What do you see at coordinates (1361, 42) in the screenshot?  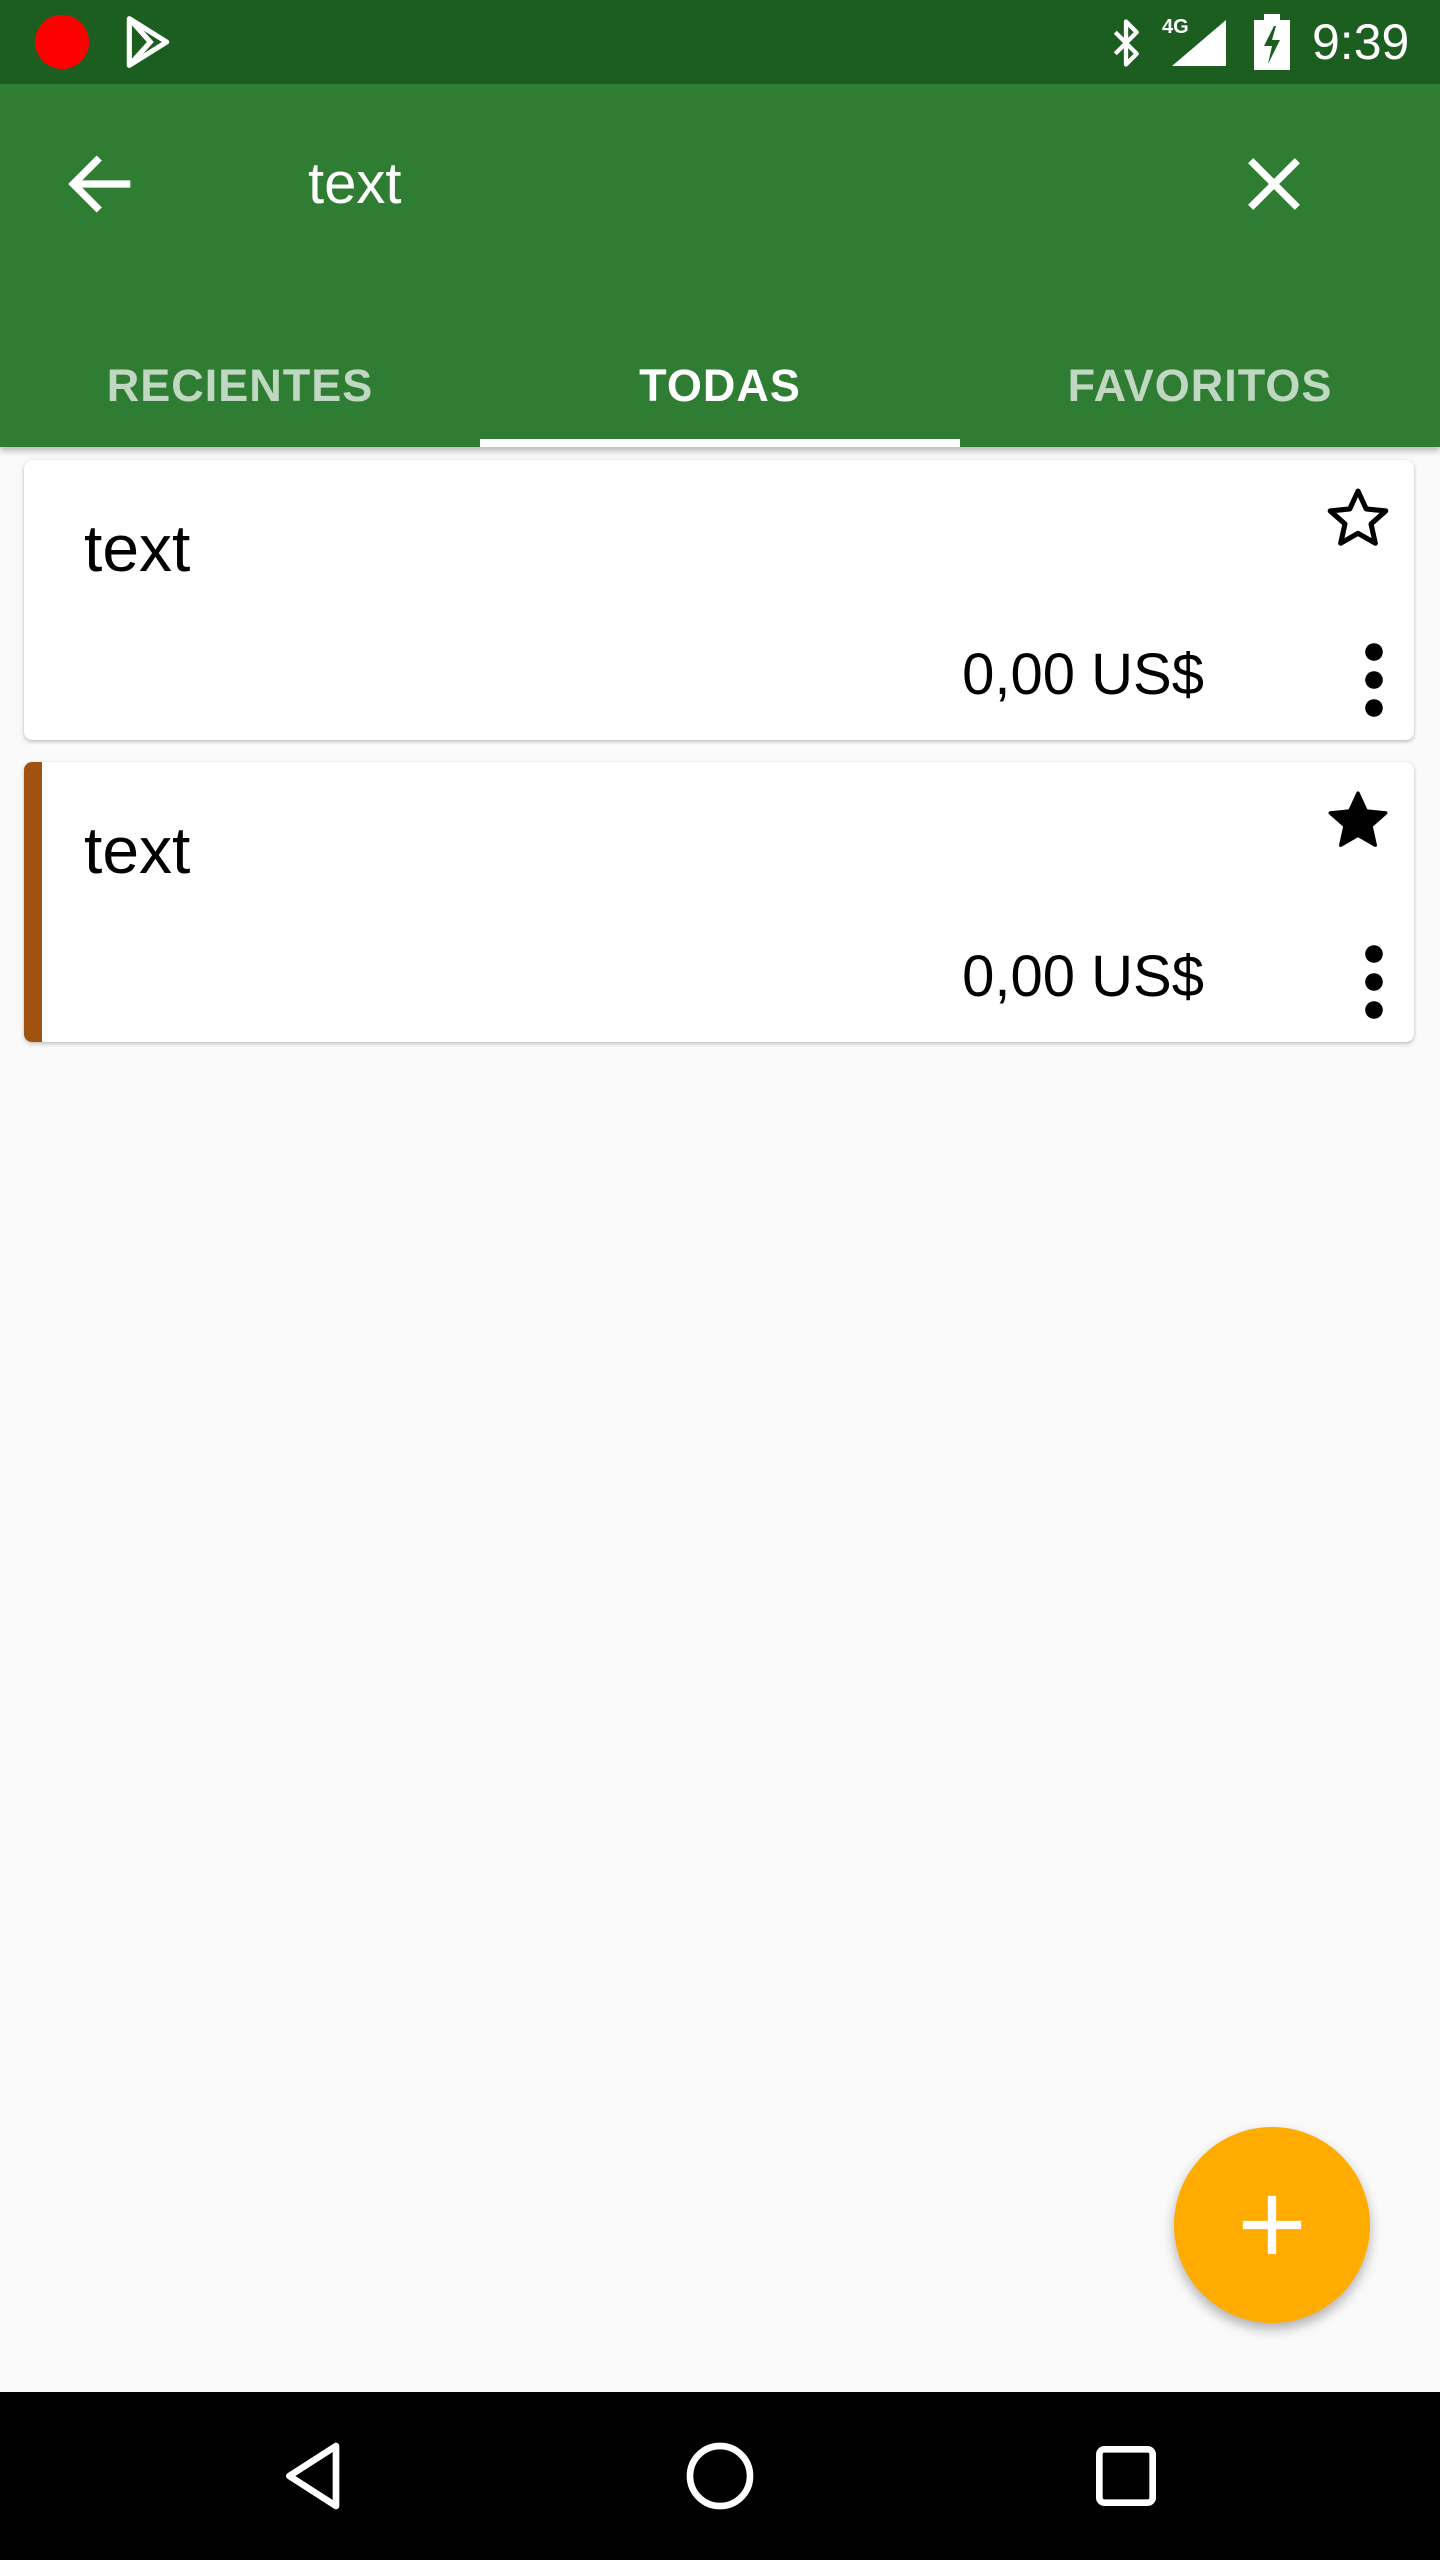 I see `clock: 9:39` at bounding box center [1361, 42].